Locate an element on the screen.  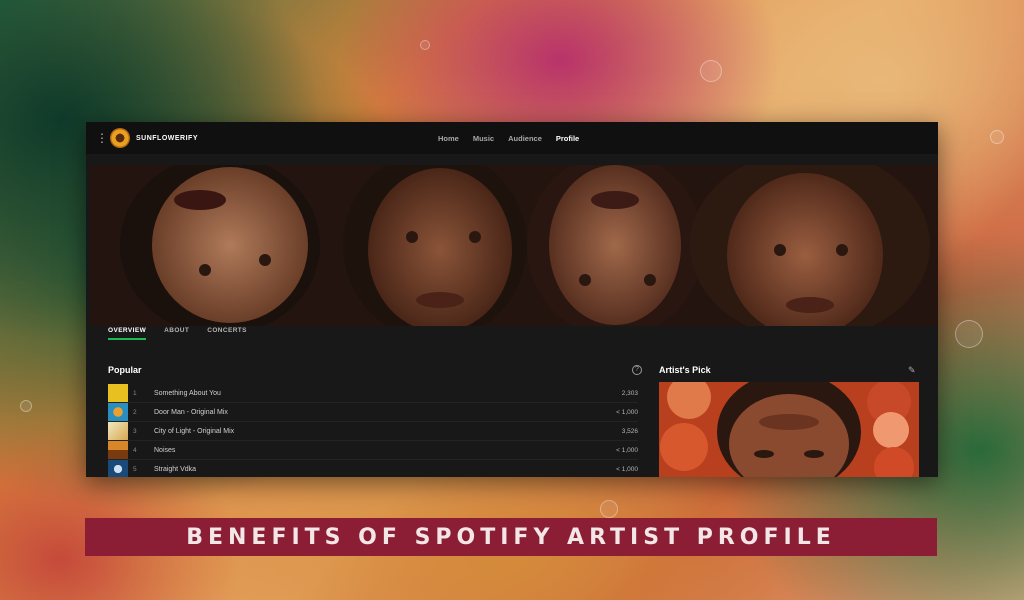
tab-overview: OVERVIEW is located at coordinates (127, 333).